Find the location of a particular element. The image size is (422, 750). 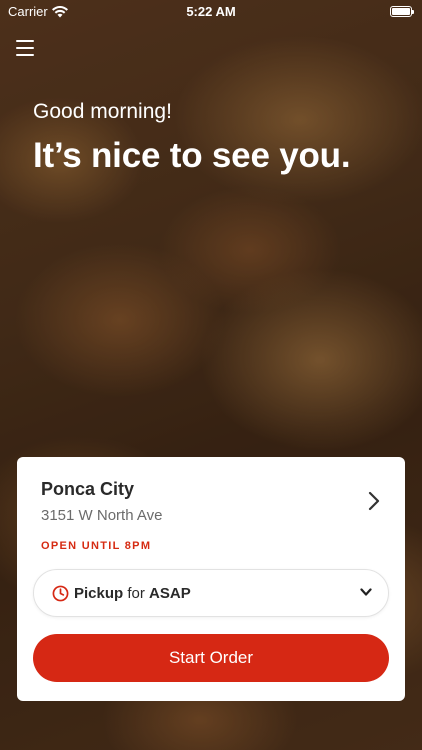

hamburger-menu-icon is located at coordinates (25, 48).